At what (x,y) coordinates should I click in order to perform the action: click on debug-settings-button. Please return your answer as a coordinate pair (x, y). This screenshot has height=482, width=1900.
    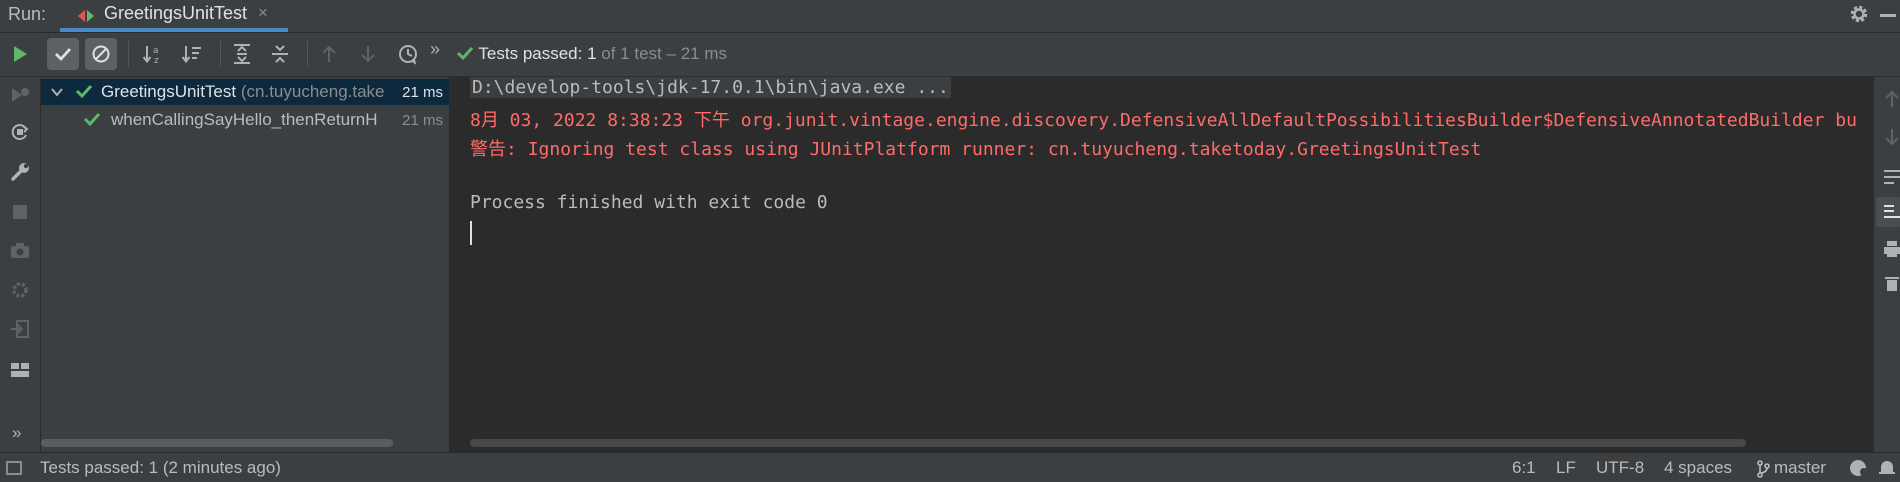
    Looking at the image, I should click on (20, 290).